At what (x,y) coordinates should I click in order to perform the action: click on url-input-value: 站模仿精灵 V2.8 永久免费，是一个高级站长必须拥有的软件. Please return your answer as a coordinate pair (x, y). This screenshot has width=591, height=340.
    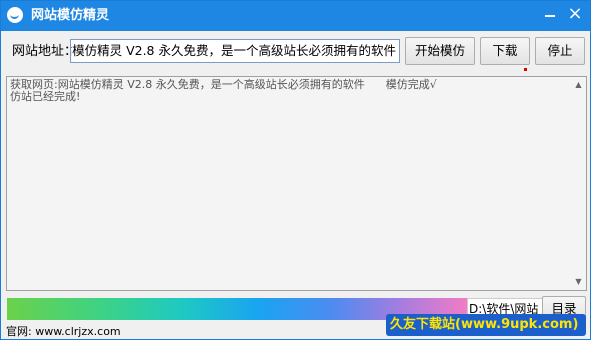
    Looking at the image, I should click on (233, 50).